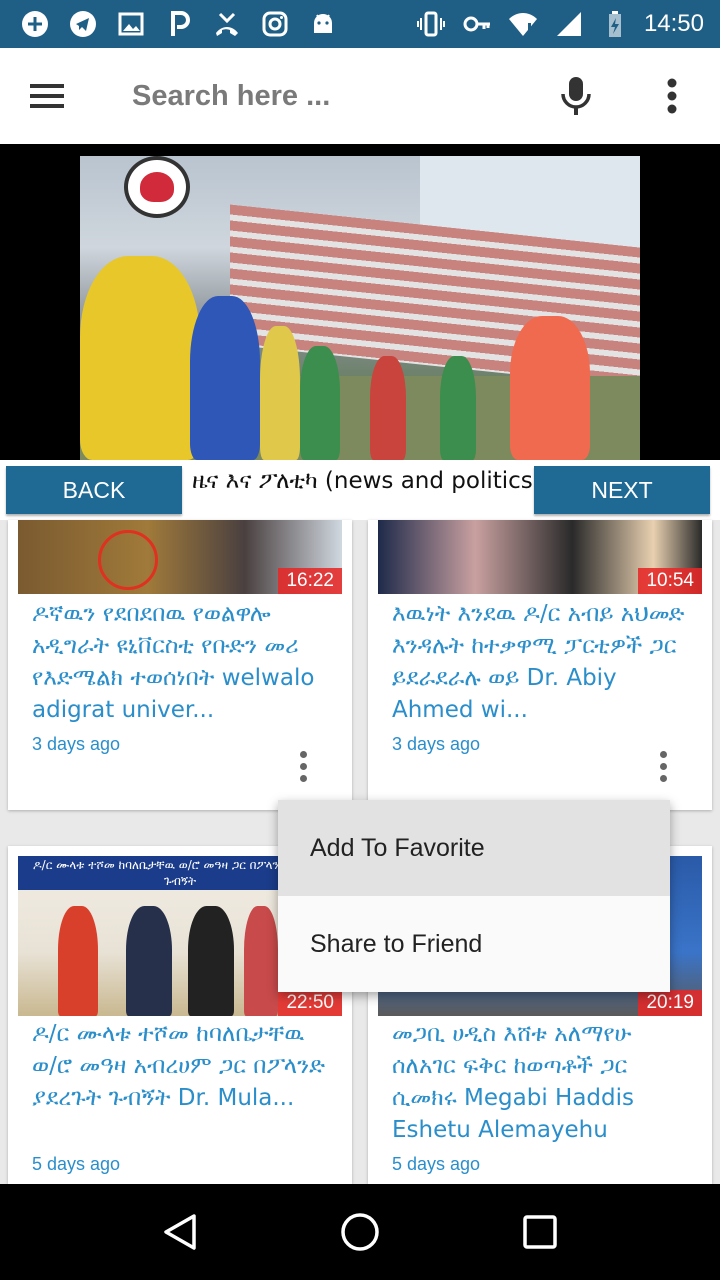  I want to click on system-navigation-bar, so click(360, 1232).